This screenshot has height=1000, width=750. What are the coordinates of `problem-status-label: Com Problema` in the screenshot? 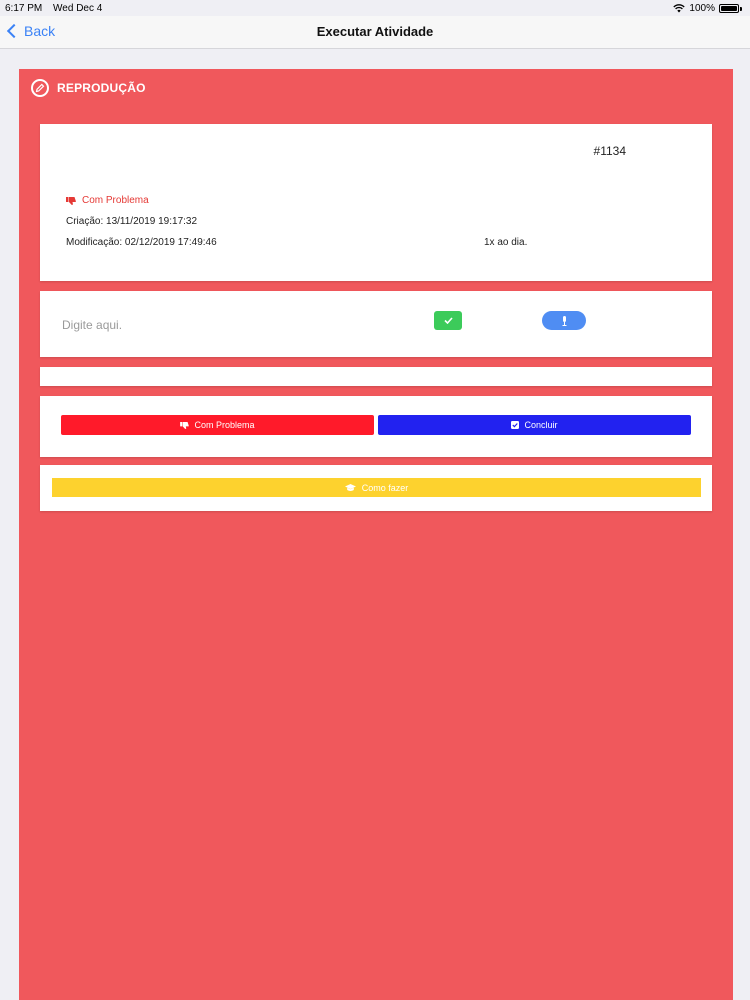 It's located at (115, 200).